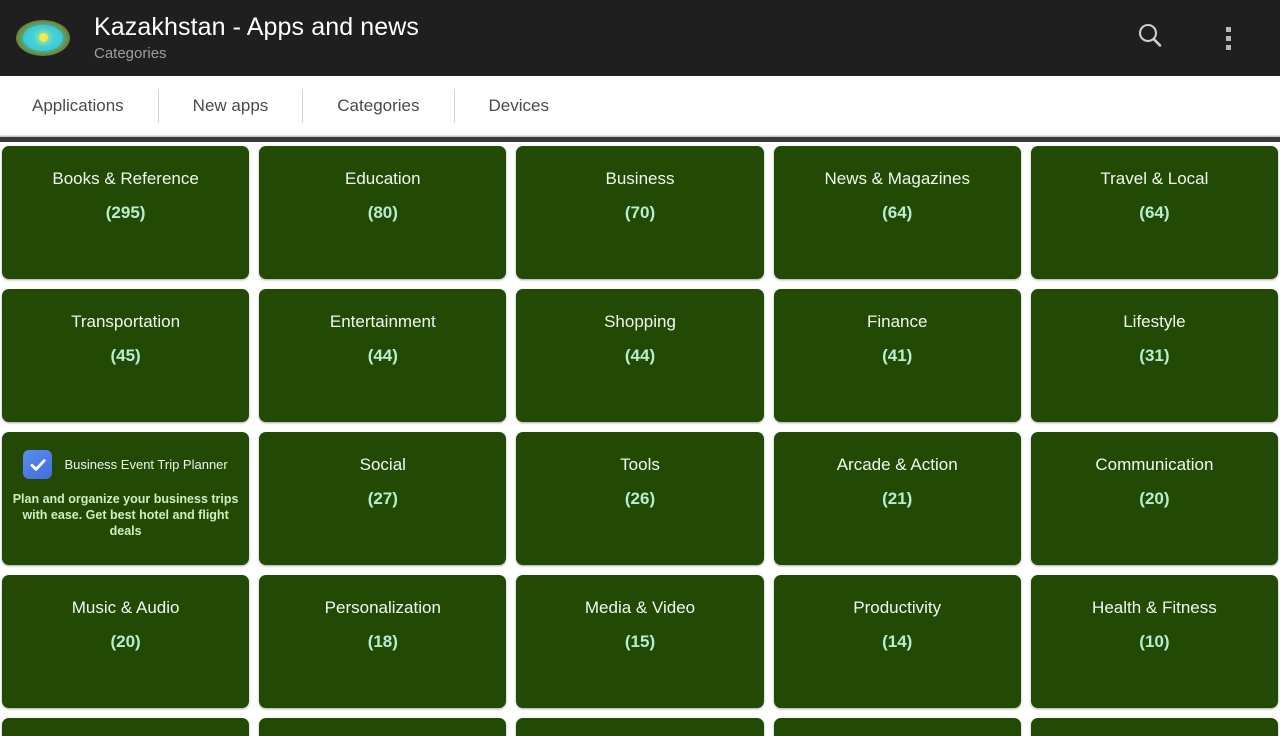 The image size is (1280, 736). I want to click on ad-header: Business Event Trip Planner, so click(125, 464).